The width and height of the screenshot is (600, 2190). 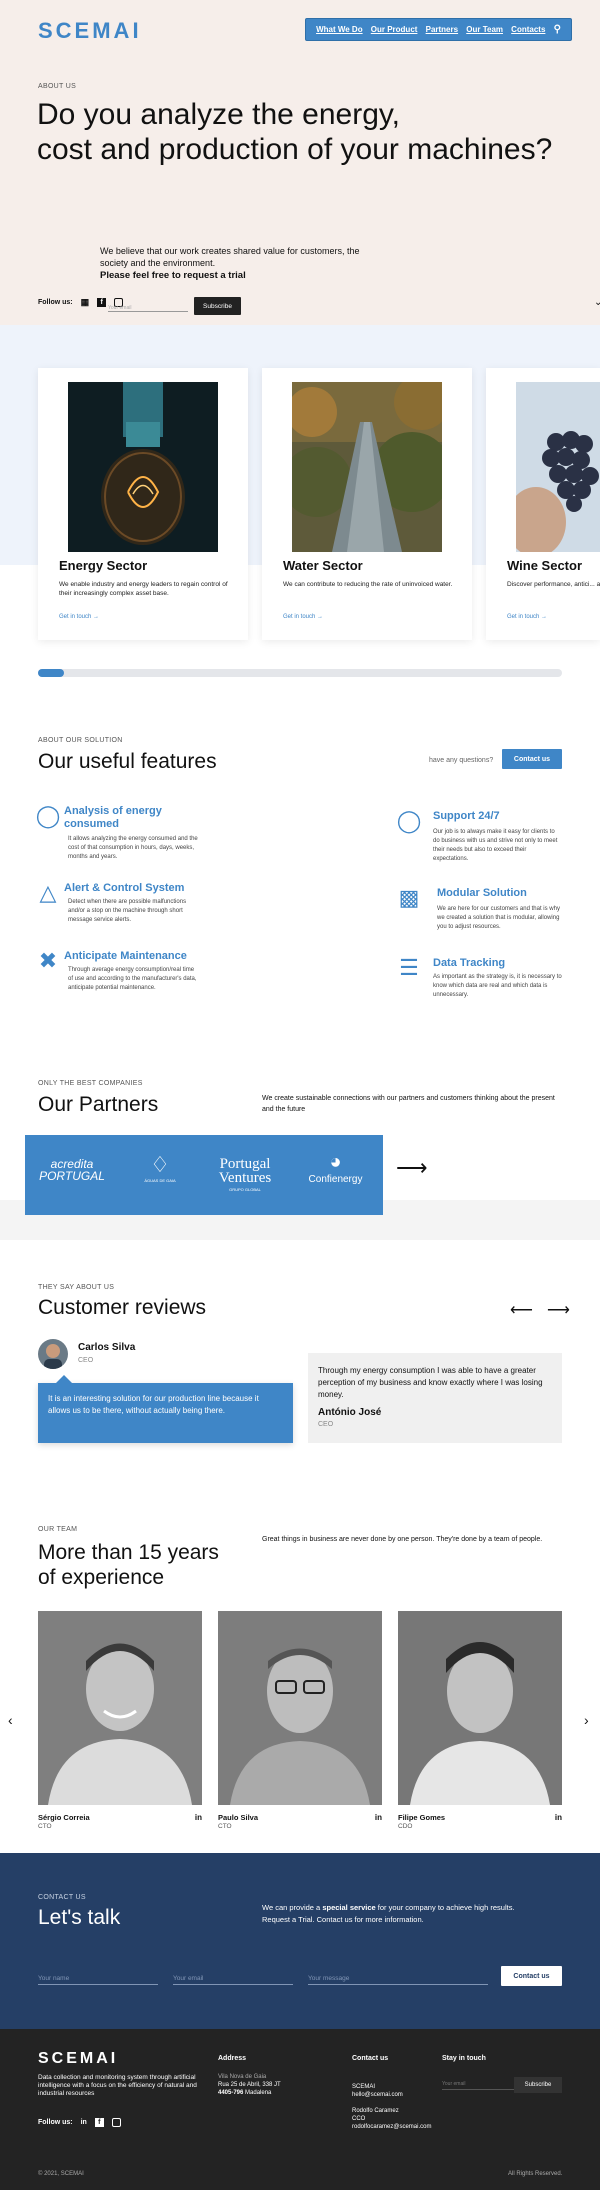 What do you see at coordinates (409, 967) in the screenshot?
I see `server-icon: ☰` at bounding box center [409, 967].